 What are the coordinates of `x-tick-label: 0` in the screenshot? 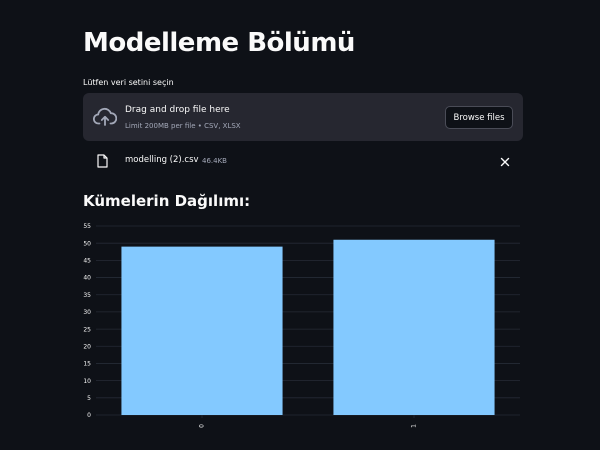 It's located at (202, 426).